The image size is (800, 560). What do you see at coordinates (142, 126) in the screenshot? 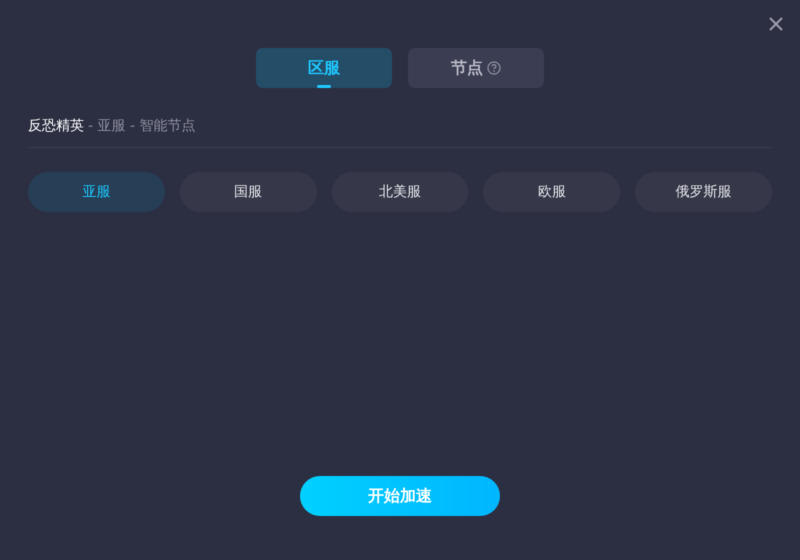
I see `selection-path: - 亚服 - 智能节点` at bounding box center [142, 126].